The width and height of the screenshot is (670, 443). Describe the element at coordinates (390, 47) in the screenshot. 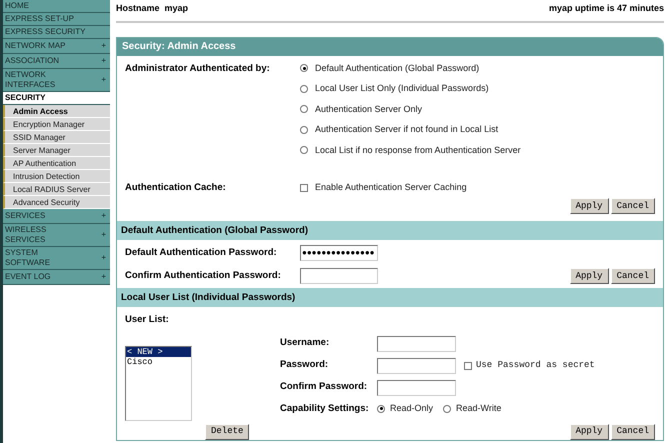

I see `section-header: Security: Admin Access` at that location.